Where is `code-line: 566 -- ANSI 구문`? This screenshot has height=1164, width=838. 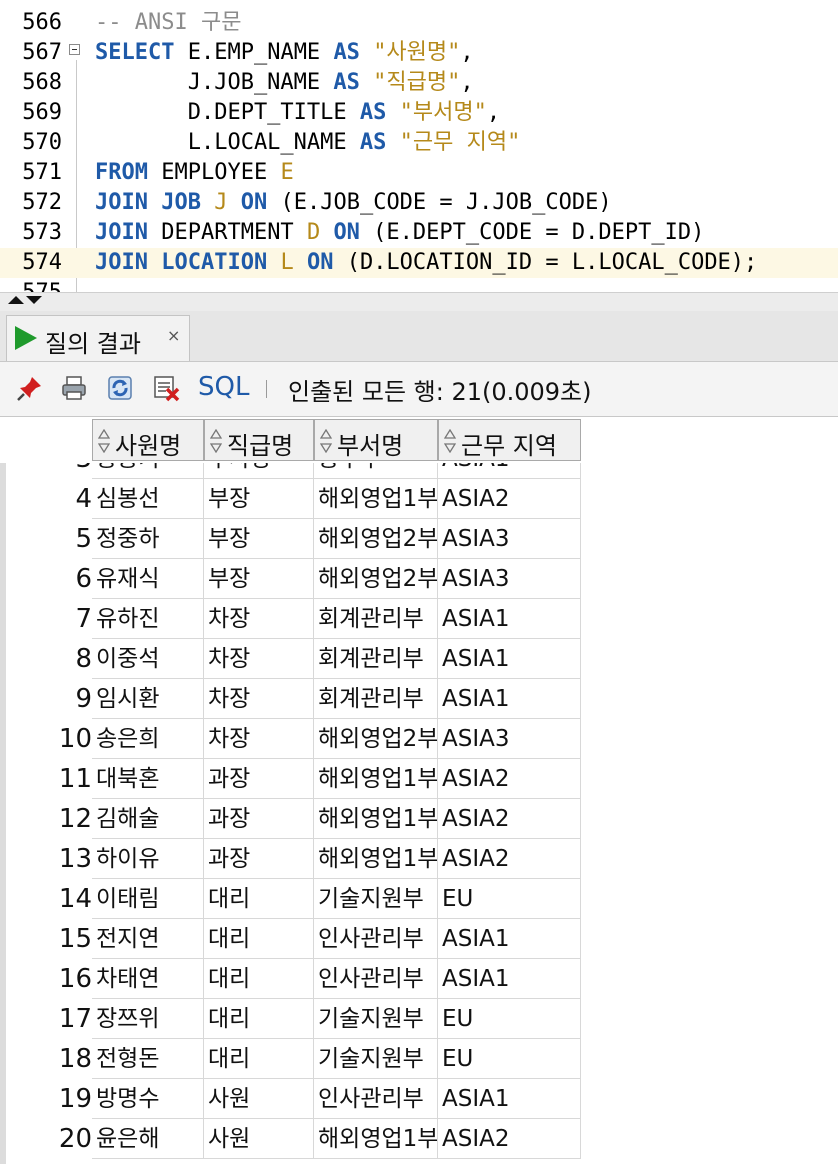
code-line: 566 -- ANSI 구문 is located at coordinates (419, 23).